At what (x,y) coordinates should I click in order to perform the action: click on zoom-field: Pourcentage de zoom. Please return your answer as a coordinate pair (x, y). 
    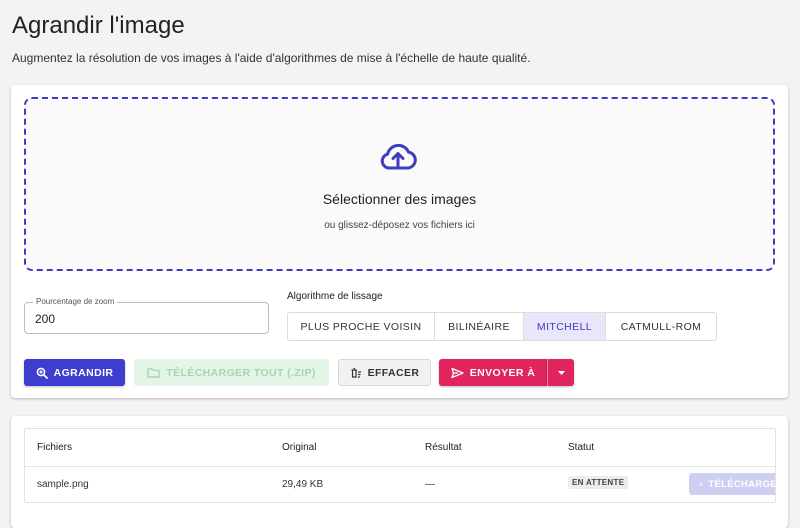
    Looking at the image, I should click on (146, 315).